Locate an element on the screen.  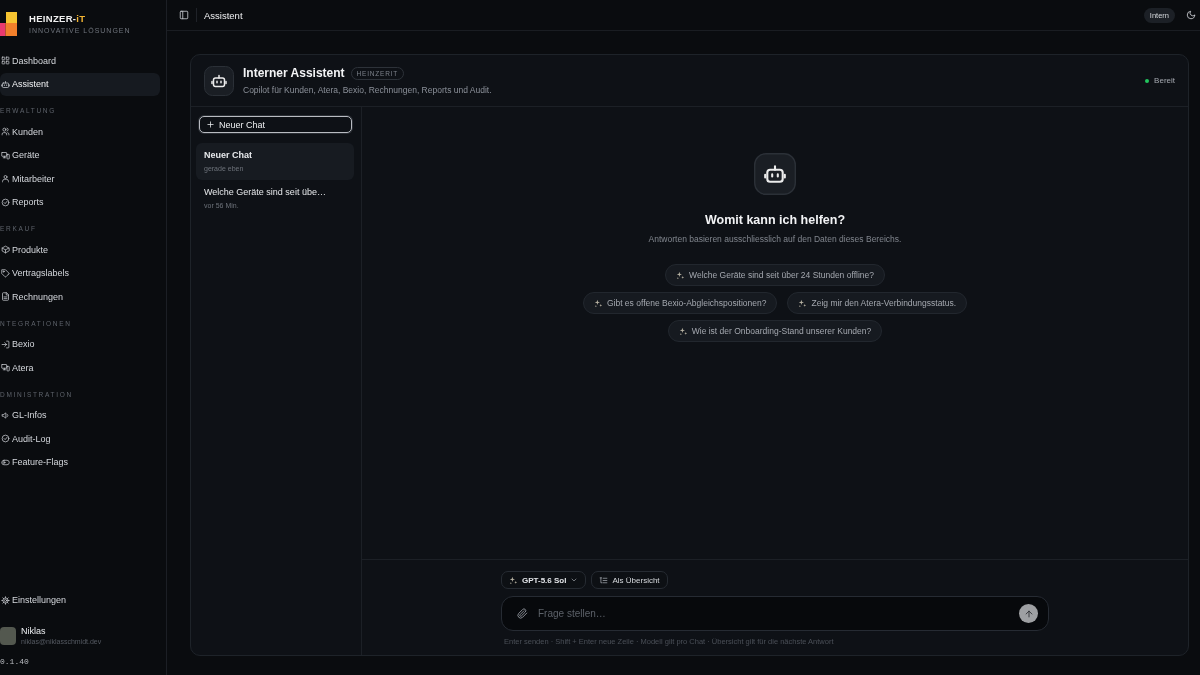
version-text: 0.1.40 is located at coordinates (15, 661).